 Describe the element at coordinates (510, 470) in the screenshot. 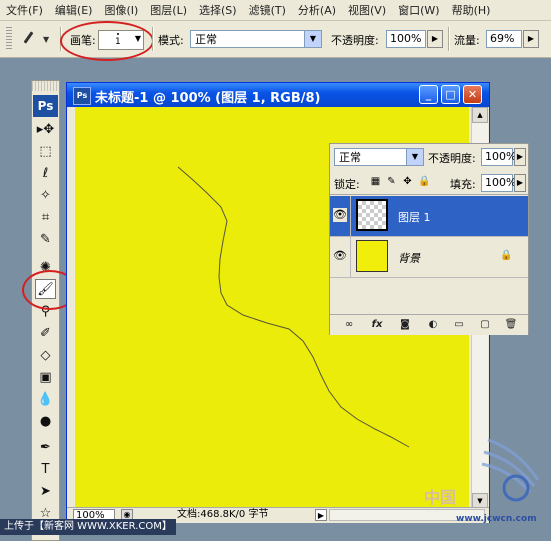

I see `watermark-logo` at that location.